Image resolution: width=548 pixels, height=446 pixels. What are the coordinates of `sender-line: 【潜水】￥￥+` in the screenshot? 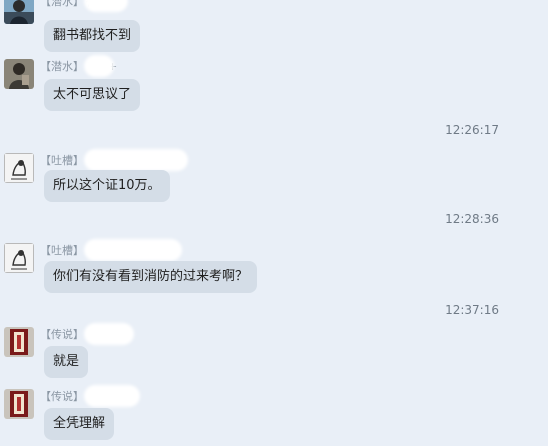 It's located at (78, 66).